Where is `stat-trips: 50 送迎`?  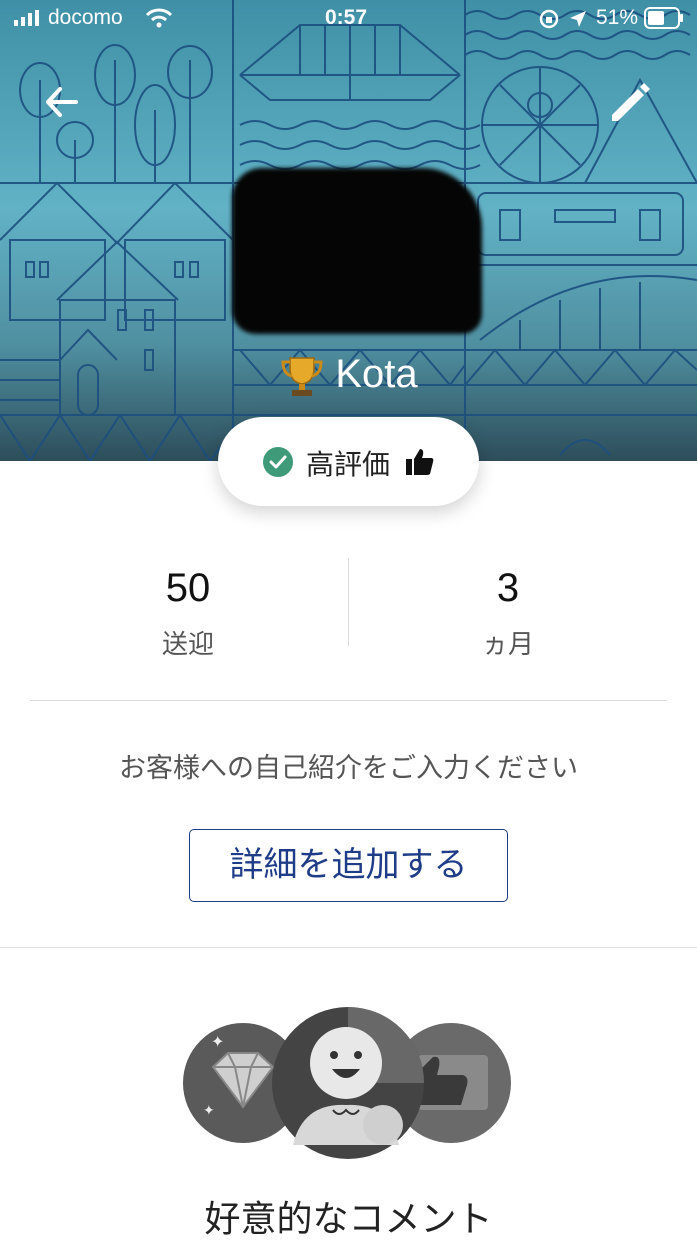 stat-trips: 50 送迎 is located at coordinates (188, 614).